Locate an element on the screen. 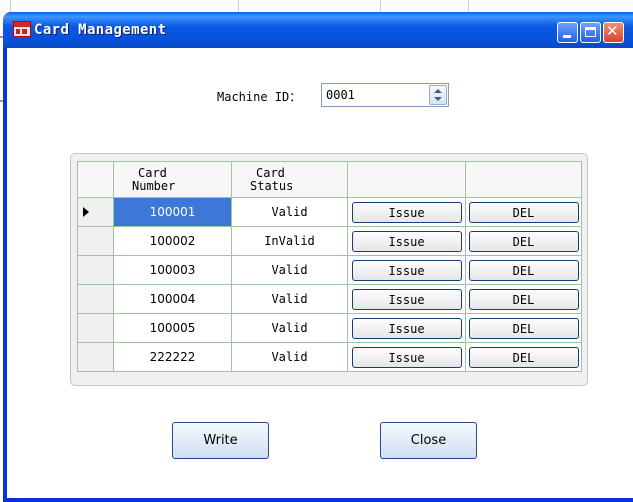 This screenshot has width=633, height=502. card-number-cell: 100005 is located at coordinates (172, 328).